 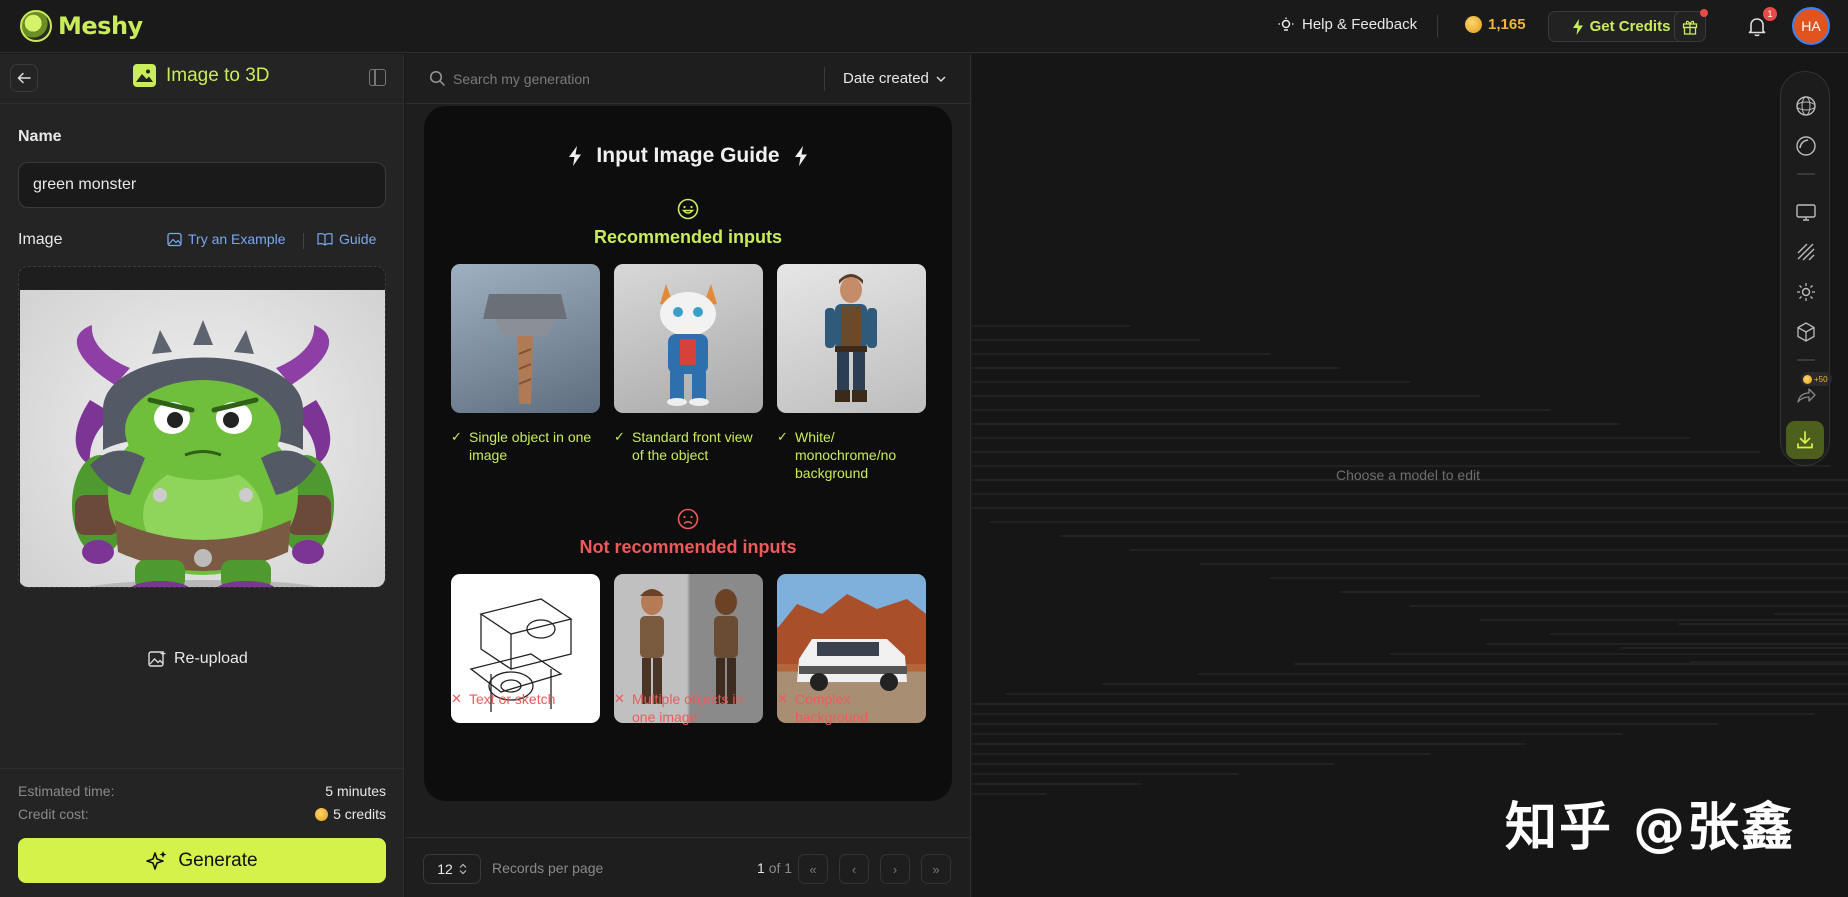 I want to click on stripes-icon, so click(x=1806, y=252).